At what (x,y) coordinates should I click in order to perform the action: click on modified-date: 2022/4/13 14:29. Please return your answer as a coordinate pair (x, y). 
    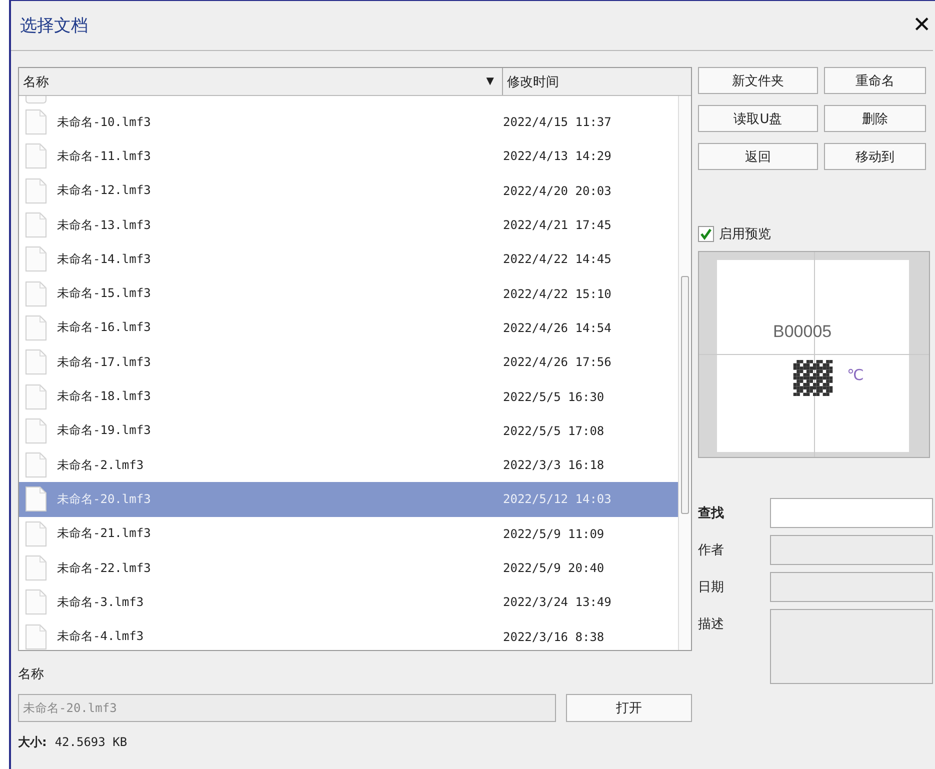
    Looking at the image, I should click on (557, 156).